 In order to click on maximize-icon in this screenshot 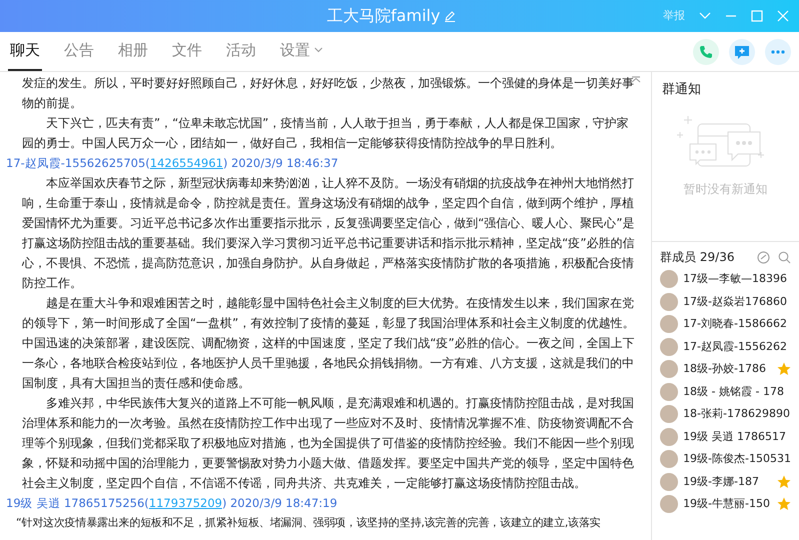, I will do `click(757, 16)`.